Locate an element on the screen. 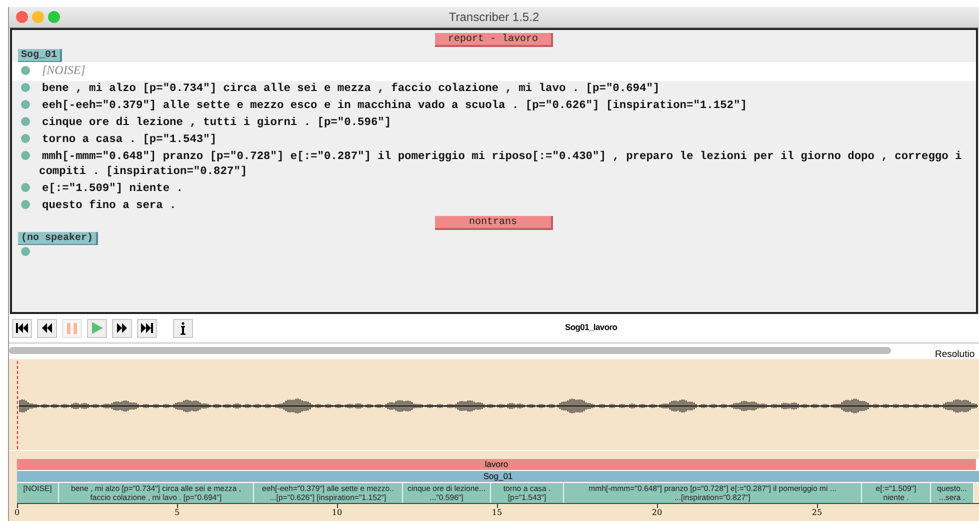  rewind-button is located at coordinates (47, 328).